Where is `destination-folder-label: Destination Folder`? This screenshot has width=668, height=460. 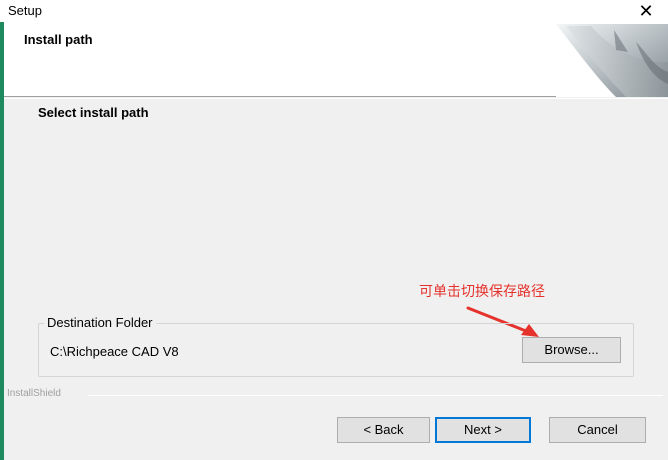 destination-folder-label: Destination Folder is located at coordinates (100, 322).